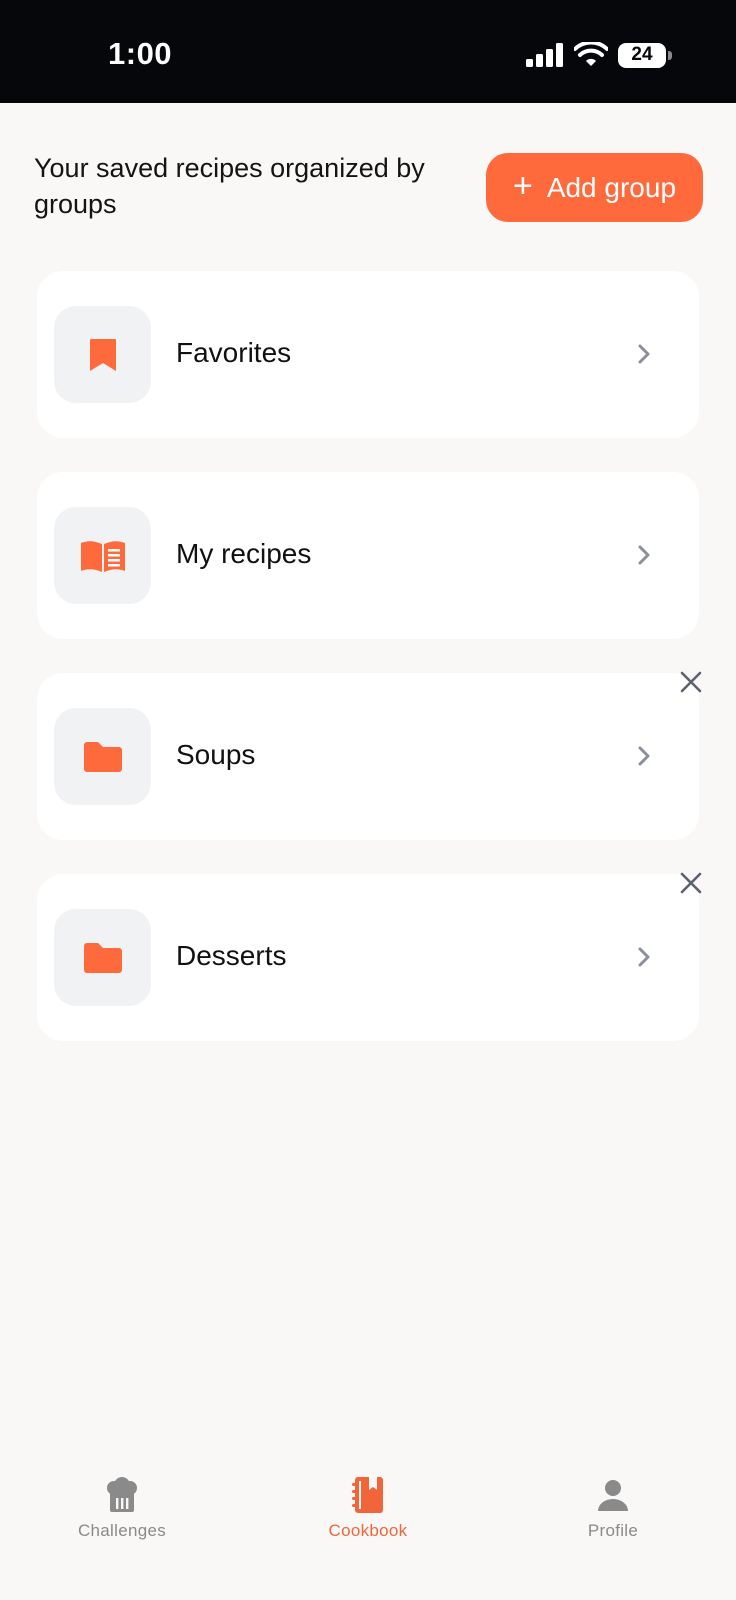  What do you see at coordinates (140, 53) in the screenshot?
I see `status-time: 1:00` at bounding box center [140, 53].